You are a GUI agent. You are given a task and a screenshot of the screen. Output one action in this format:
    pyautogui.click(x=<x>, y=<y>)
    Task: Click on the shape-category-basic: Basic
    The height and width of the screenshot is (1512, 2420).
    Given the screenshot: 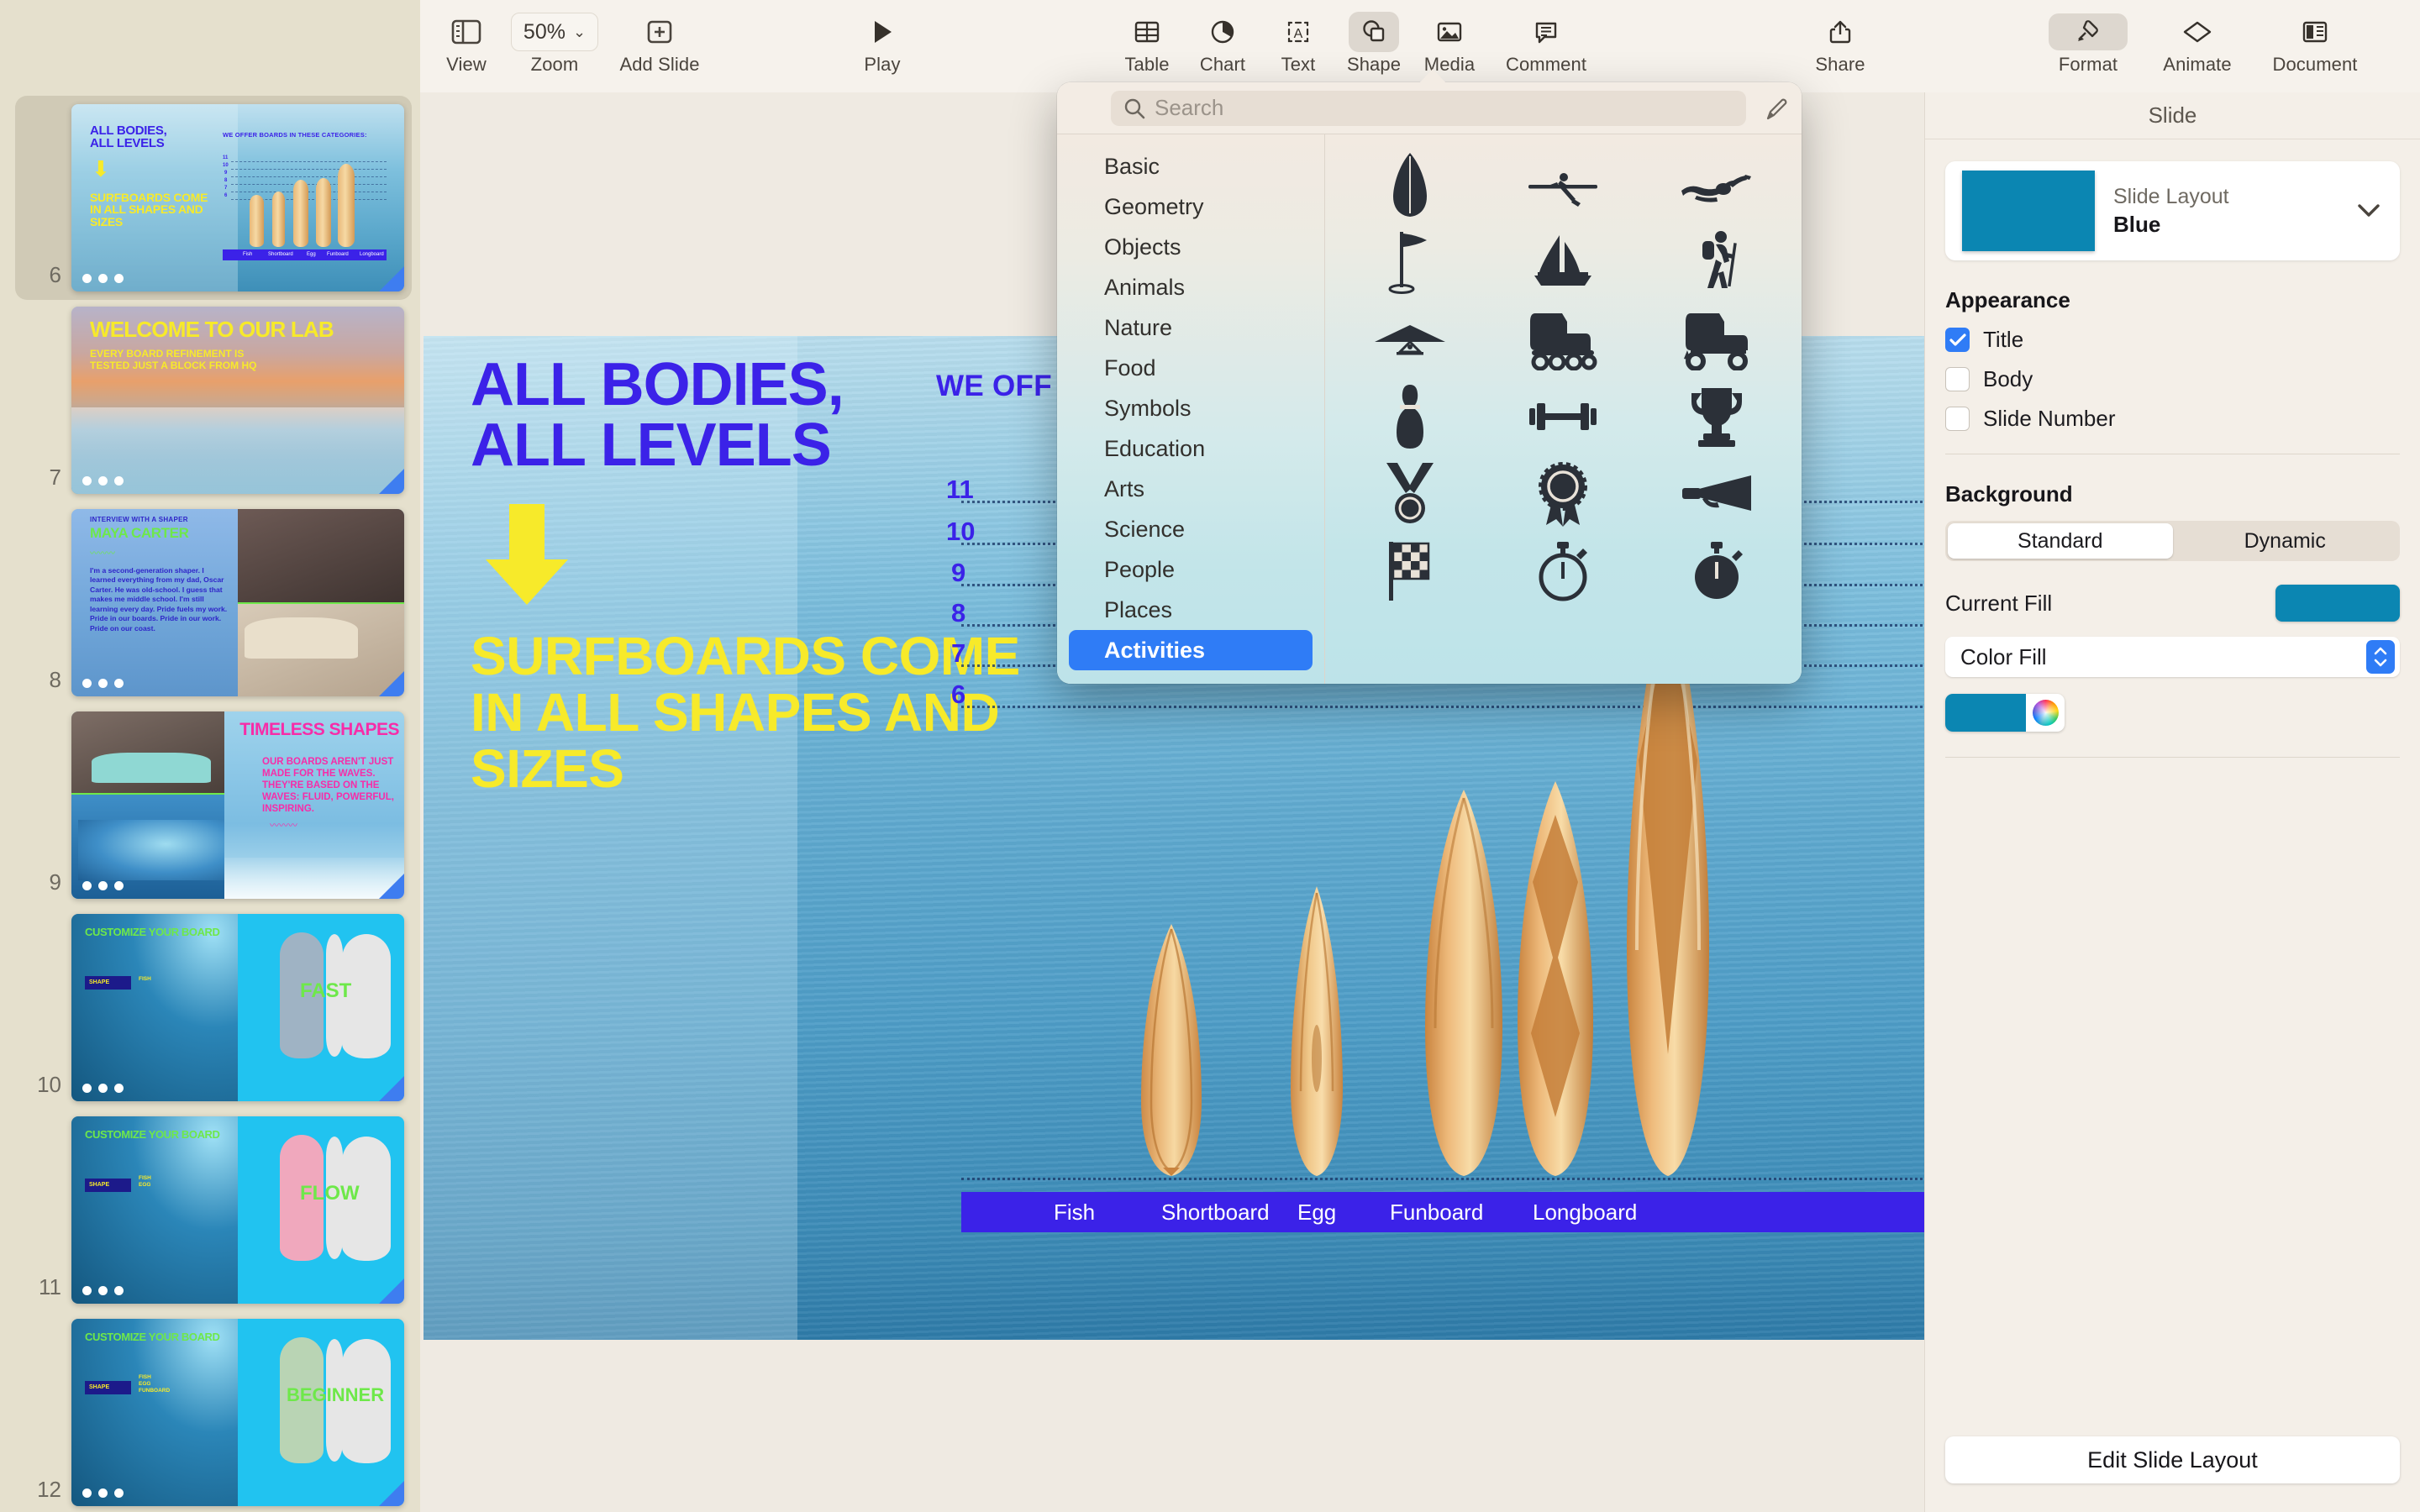 What is the action you would take?
    pyautogui.click(x=1191, y=166)
    